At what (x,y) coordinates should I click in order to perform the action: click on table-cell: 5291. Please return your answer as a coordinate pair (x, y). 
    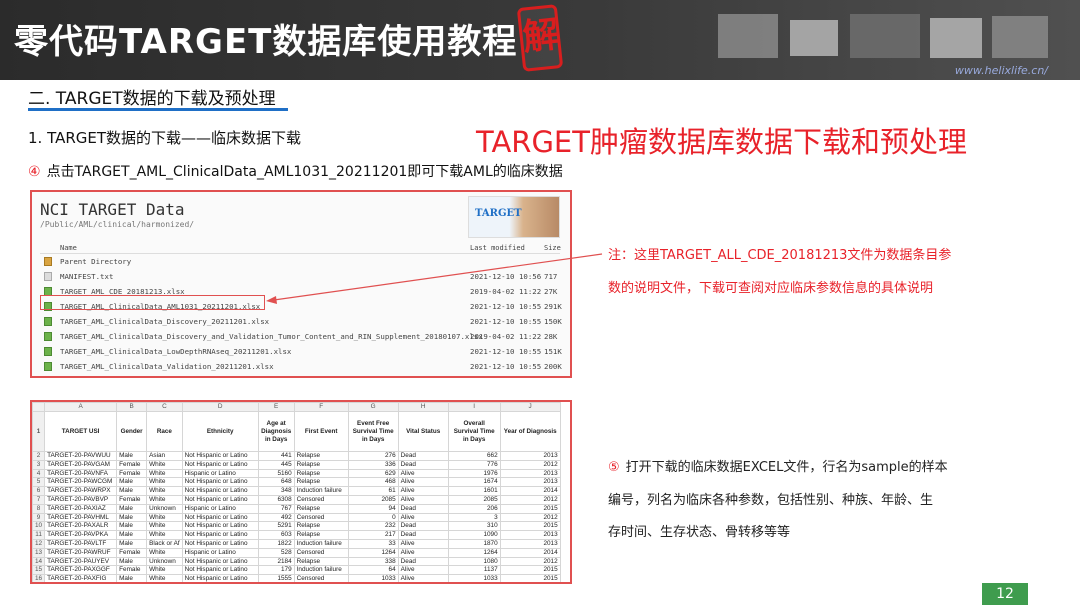
    Looking at the image, I should click on (276, 526).